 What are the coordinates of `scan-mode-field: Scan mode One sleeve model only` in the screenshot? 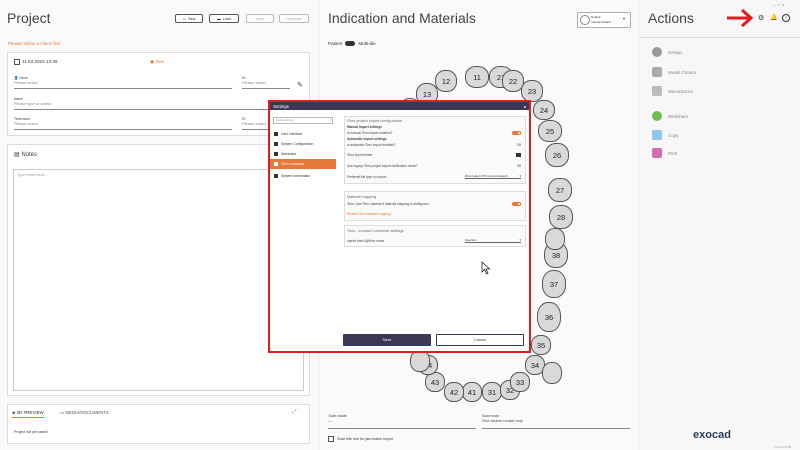 It's located at (556, 421).